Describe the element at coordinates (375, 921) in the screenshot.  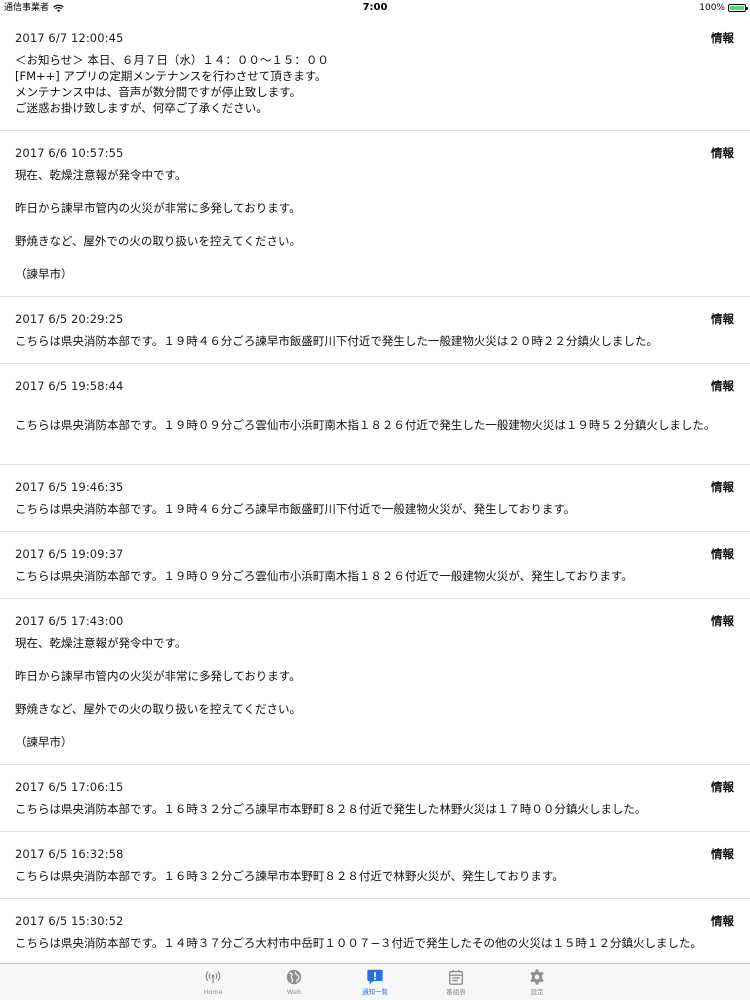
I see `notification-header: 2017 6/5 15:30:52 情報` at that location.